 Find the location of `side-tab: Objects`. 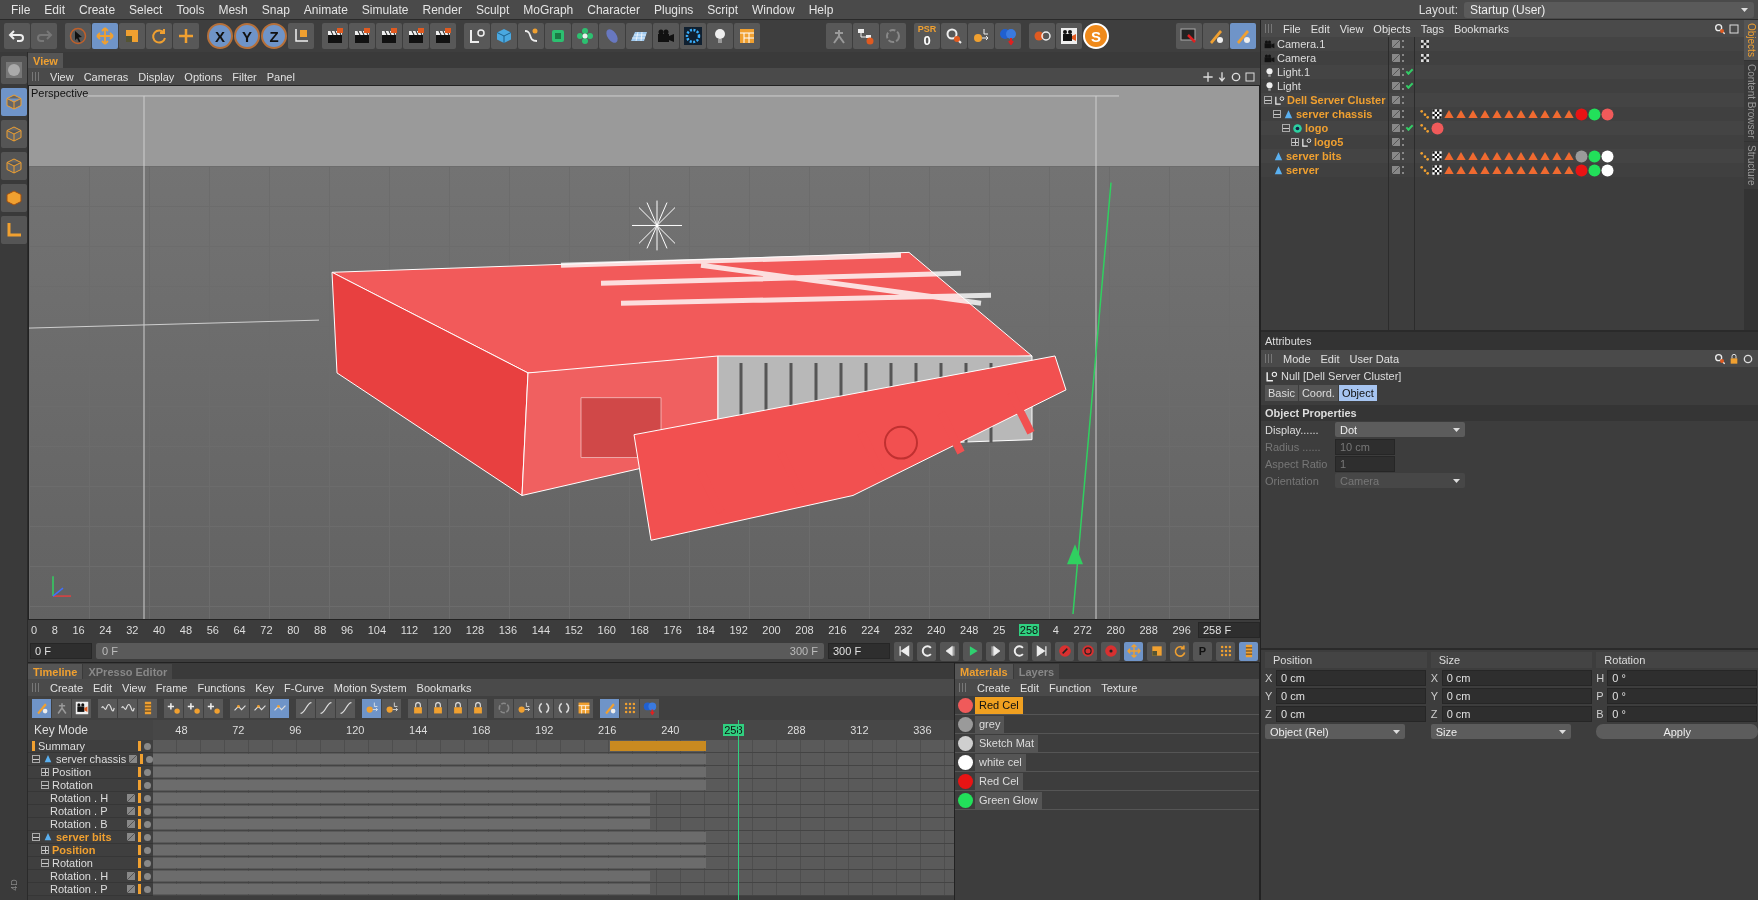

side-tab: Objects is located at coordinates (1751, 40).